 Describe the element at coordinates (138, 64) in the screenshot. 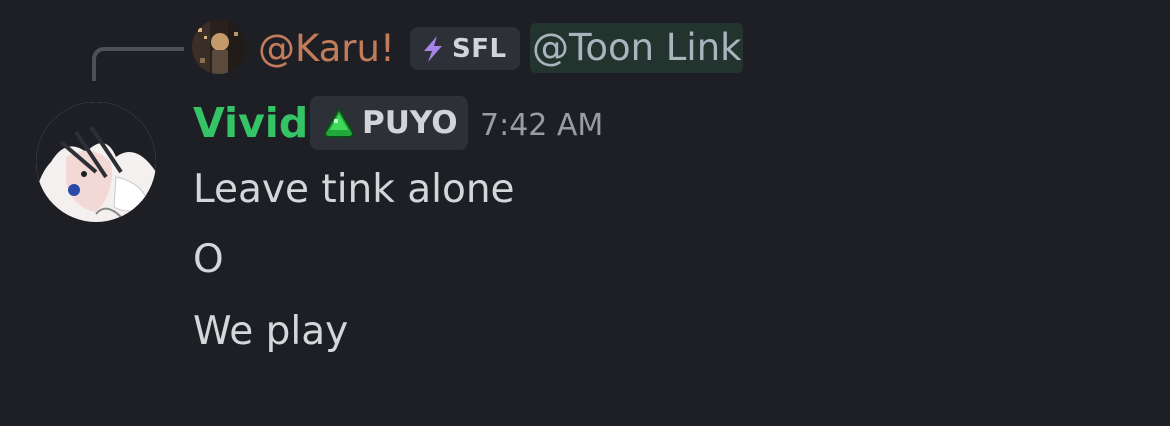

I see `reply-connector-line` at that location.